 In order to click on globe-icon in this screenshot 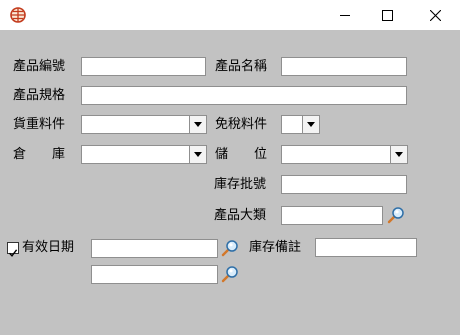, I will do `click(18, 15)`.